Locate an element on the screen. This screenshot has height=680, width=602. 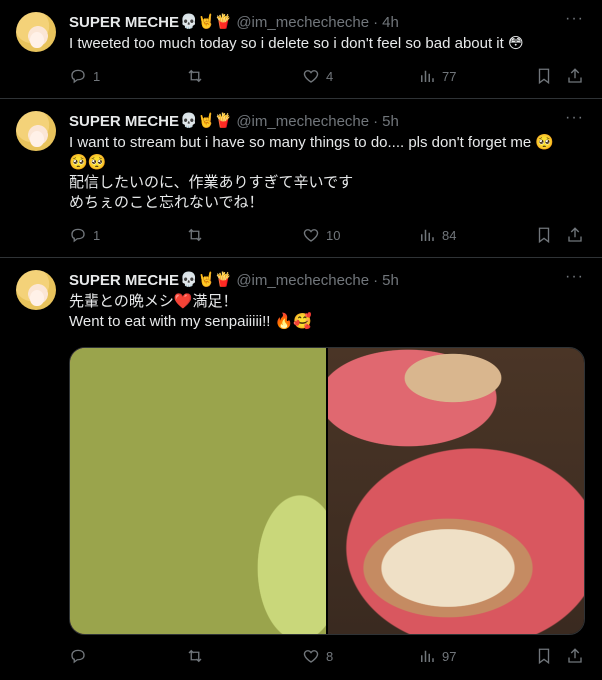
tweet-text-line: Went to eat with my senpaiiiii!! 🔥🥰 is located at coordinates (190, 321).